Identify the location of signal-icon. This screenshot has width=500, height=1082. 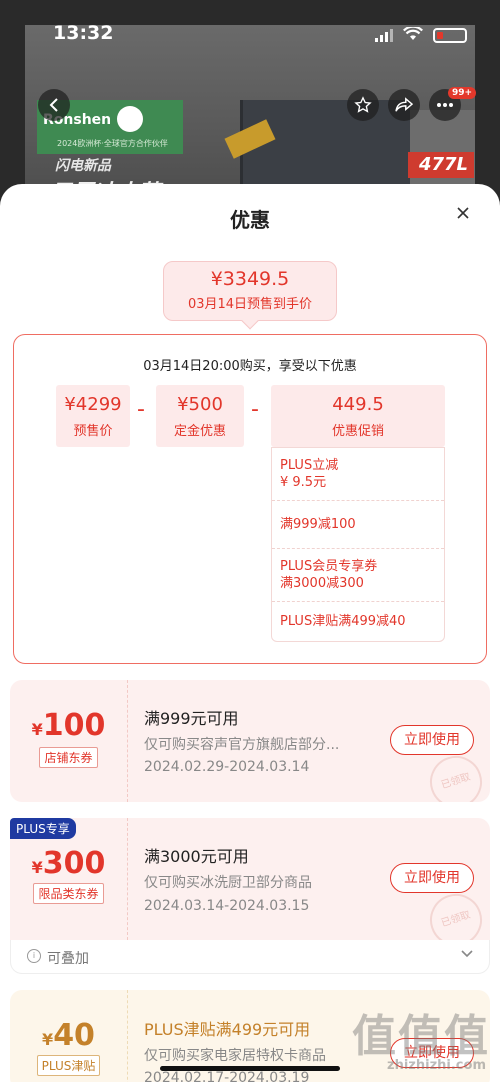
(384, 35).